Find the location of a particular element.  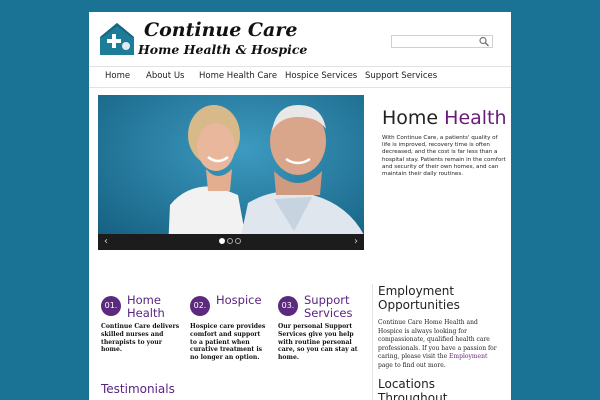

logo-subtitle: Home Health & Hospice is located at coordinates (222, 49).